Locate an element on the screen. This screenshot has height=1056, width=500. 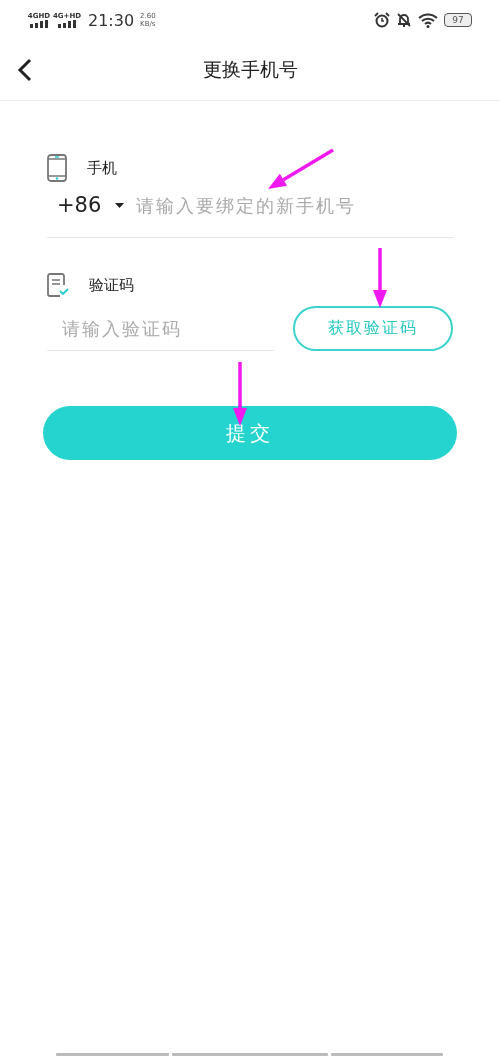
back-icon is located at coordinates (25, 70).